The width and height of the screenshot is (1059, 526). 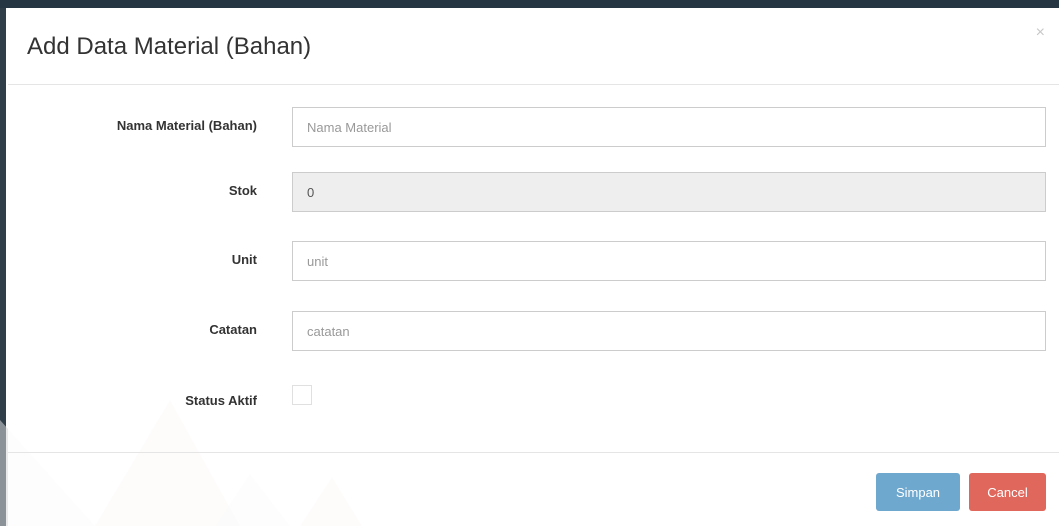 What do you see at coordinates (1007, 492) in the screenshot?
I see `cancel-button: Cancel` at bounding box center [1007, 492].